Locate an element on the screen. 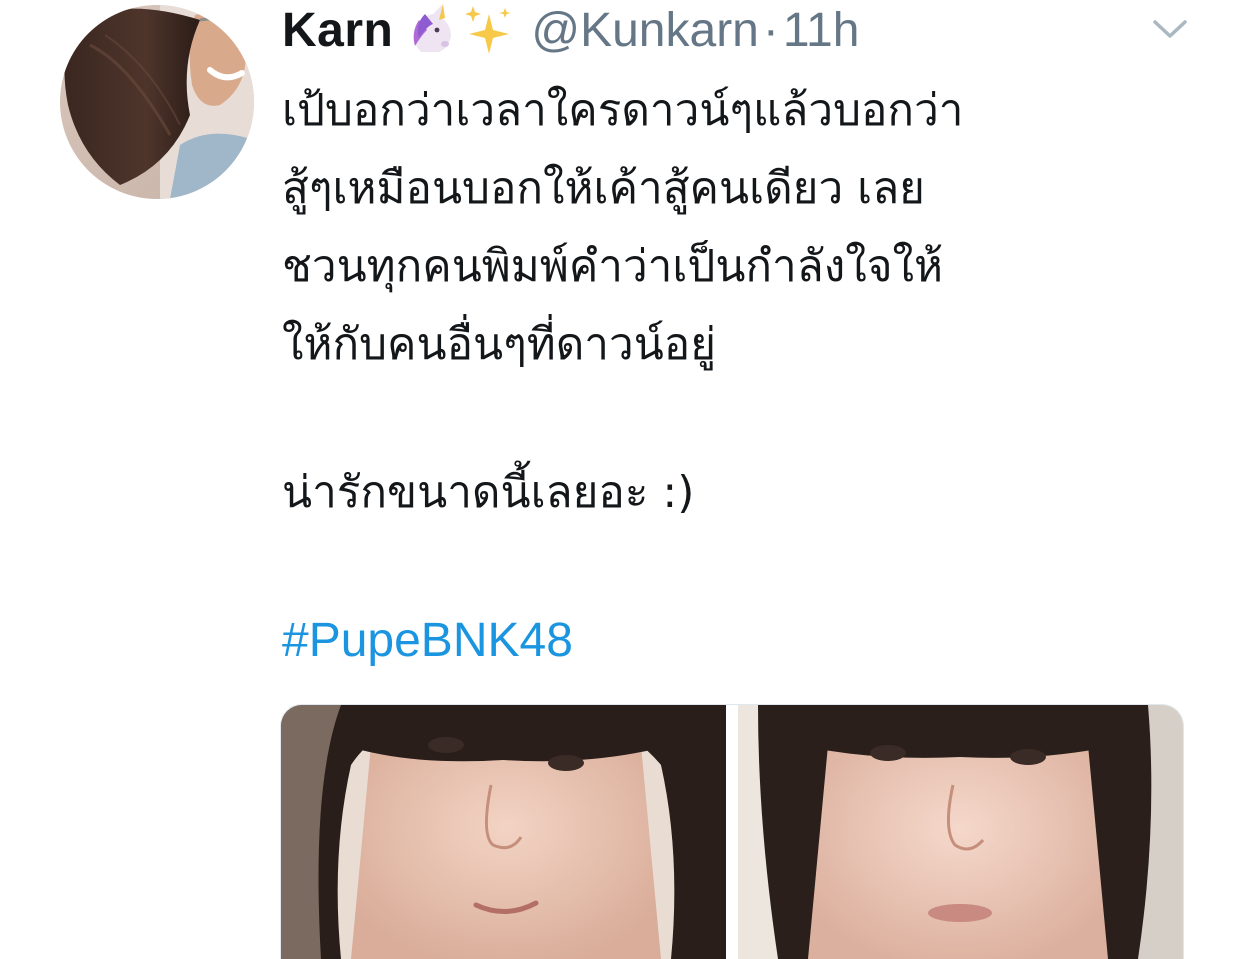 This screenshot has width=1242, height=959. tweet-text-line: ชวนทุกคนพิมพ์คำว่าเป็นกำลังใจให้ is located at coordinates (612, 266).